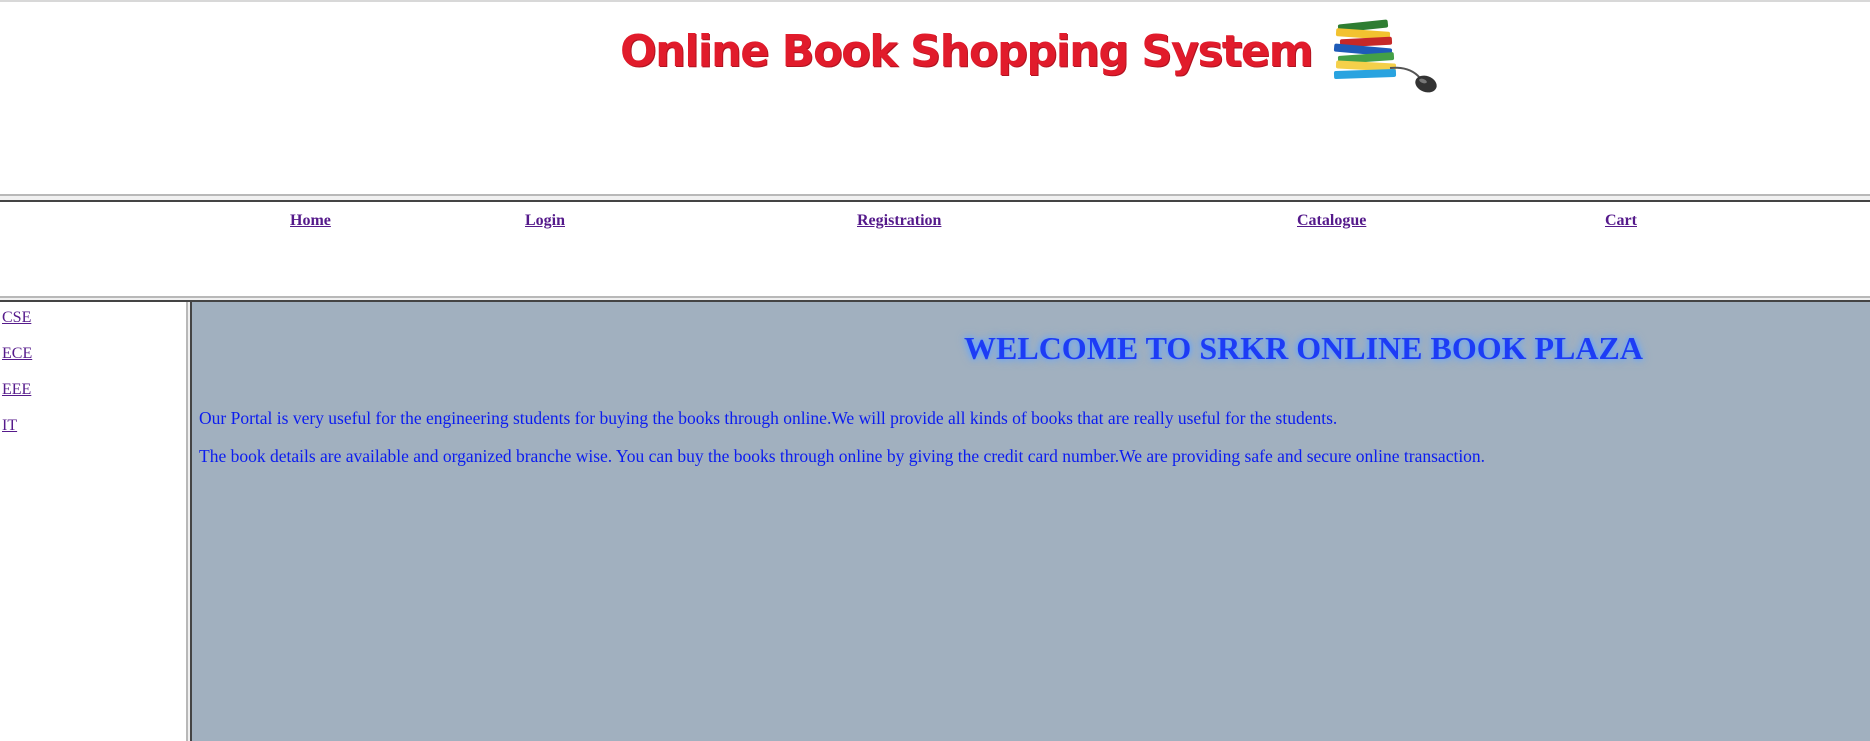  Describe the element at coordinates (899, 221) in the screenshot. I see `nav-link-registration: Registration` at that location.